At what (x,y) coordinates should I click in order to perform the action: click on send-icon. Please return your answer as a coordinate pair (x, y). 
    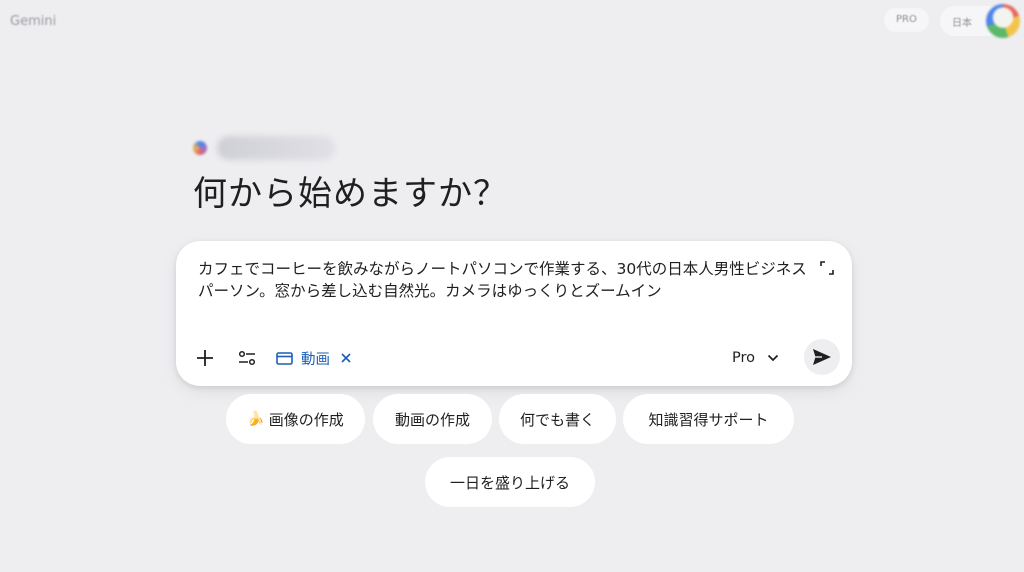
    Looking at the image, I should click on (822, 357).